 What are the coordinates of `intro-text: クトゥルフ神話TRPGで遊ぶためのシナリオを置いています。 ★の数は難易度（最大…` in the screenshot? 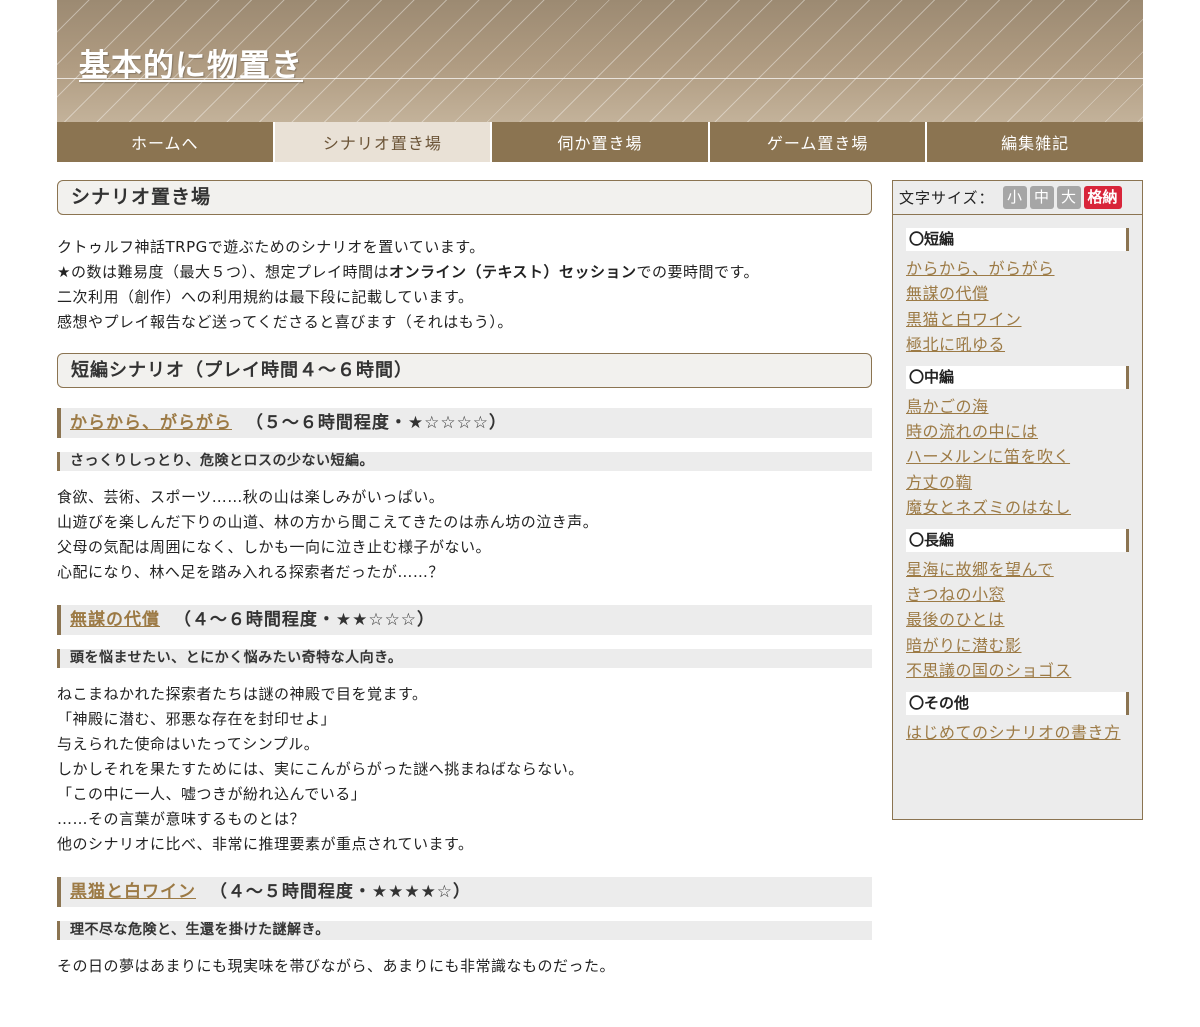 It's located at (464, 285).